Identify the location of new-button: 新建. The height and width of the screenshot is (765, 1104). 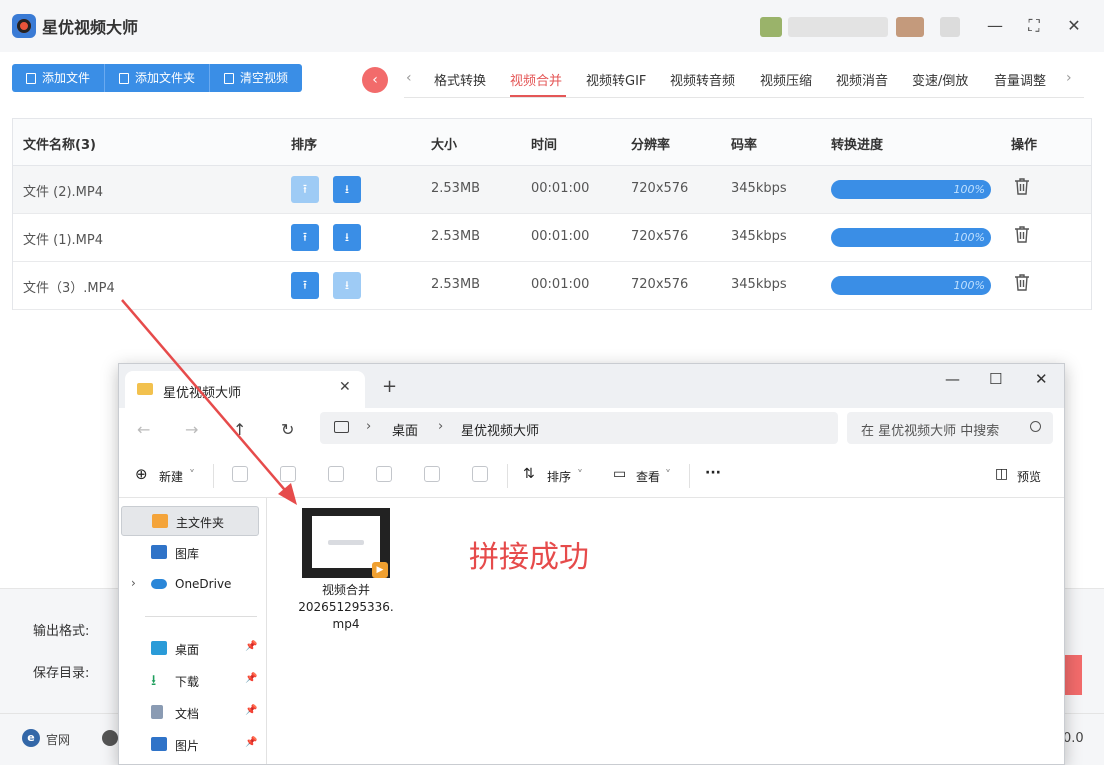
(171, 476).